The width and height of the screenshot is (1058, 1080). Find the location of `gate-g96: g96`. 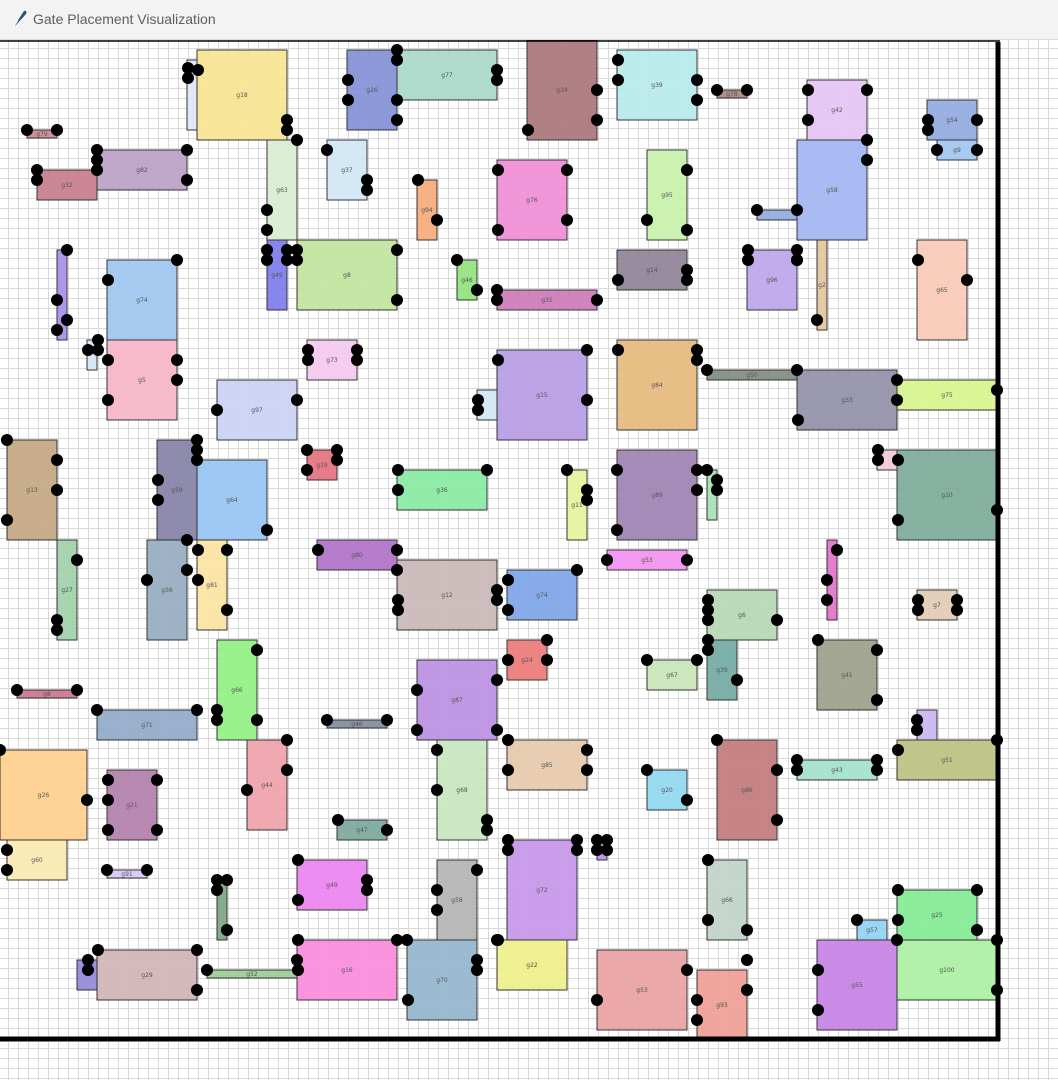

gate-g96: g96 is located at coordinates (772, 280).